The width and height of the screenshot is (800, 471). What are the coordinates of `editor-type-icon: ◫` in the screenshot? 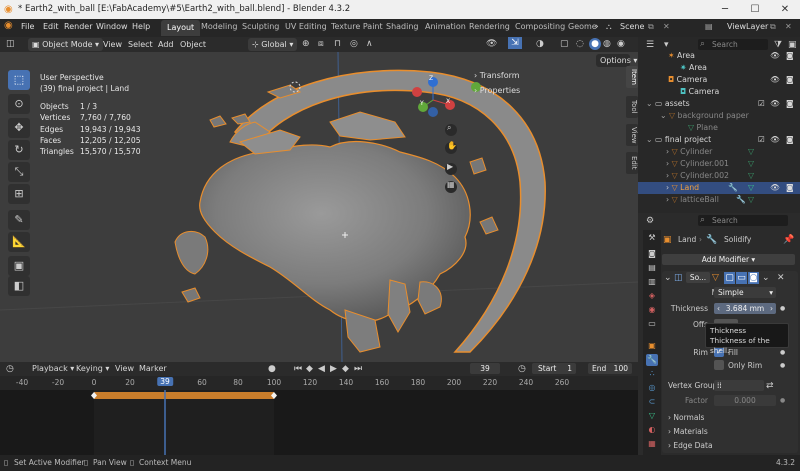 It's located at (10, 44).